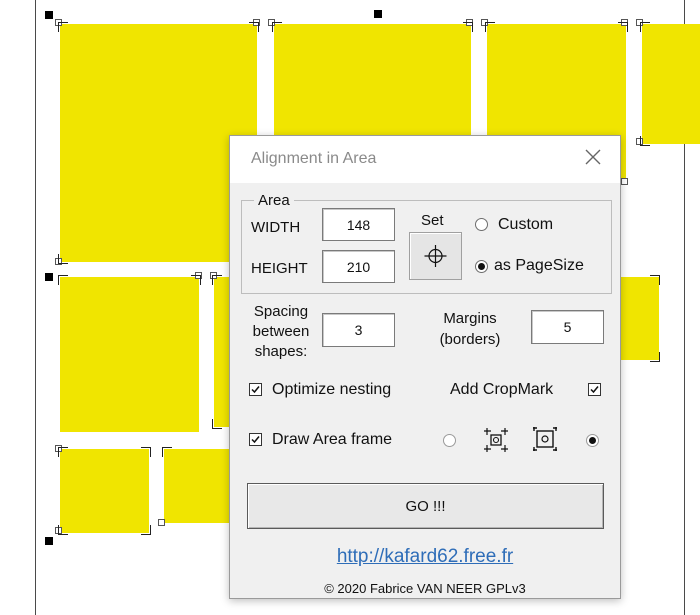 The height and width of the screenshot is (615, 700). What do you see at coordinates (539, 266) in the screenshot?
I see `pagesize-label: as PageSize` at bounding box center [539, 266].